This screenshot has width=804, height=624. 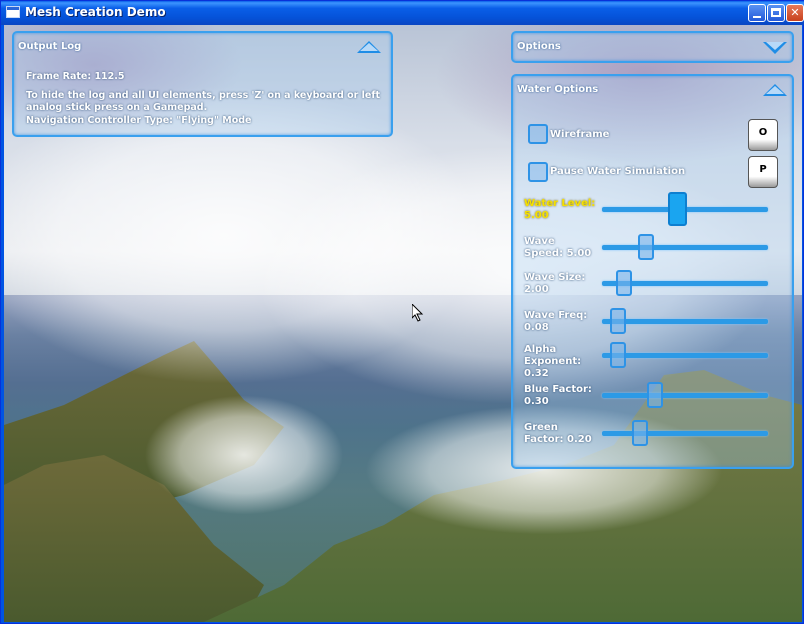 I want to click on key-p-icon: P, so click(x=763, y=172).